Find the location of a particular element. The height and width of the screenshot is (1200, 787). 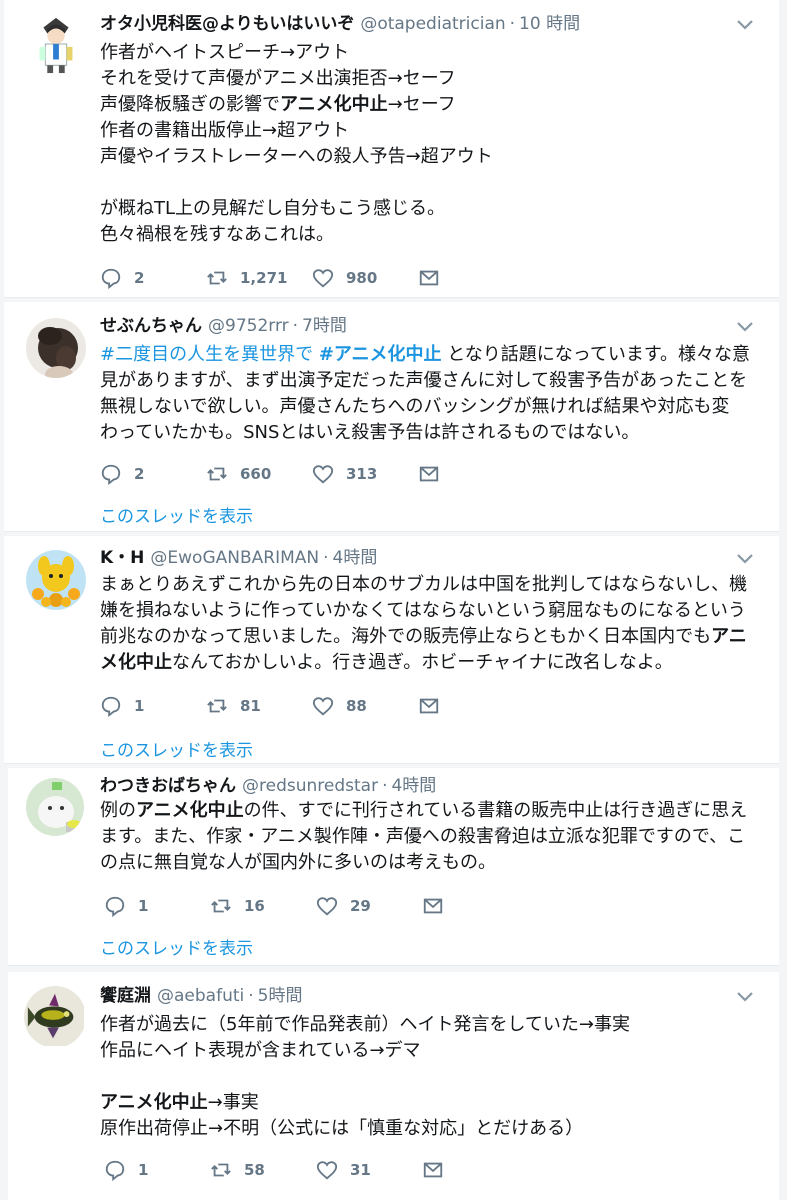

display-name: せぶんちゃん is located at coordinates (151, 326).